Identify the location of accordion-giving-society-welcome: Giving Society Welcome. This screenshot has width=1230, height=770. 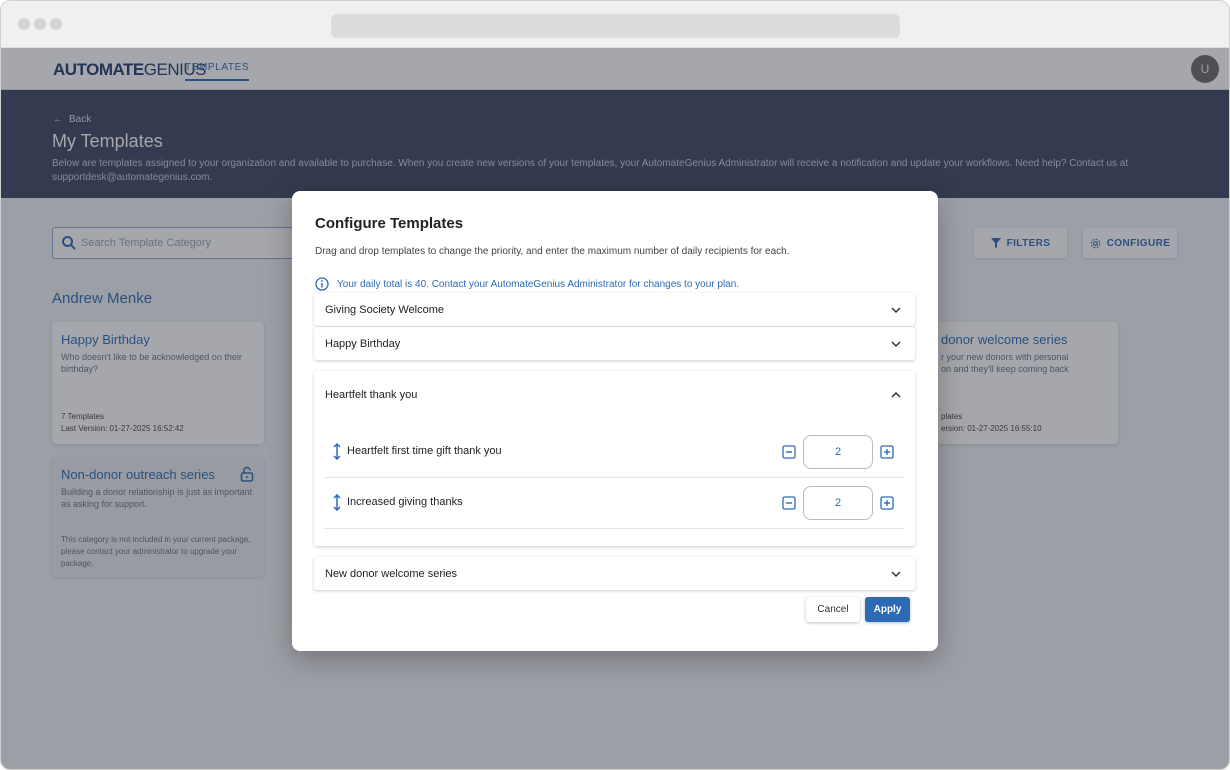
(614, 309).